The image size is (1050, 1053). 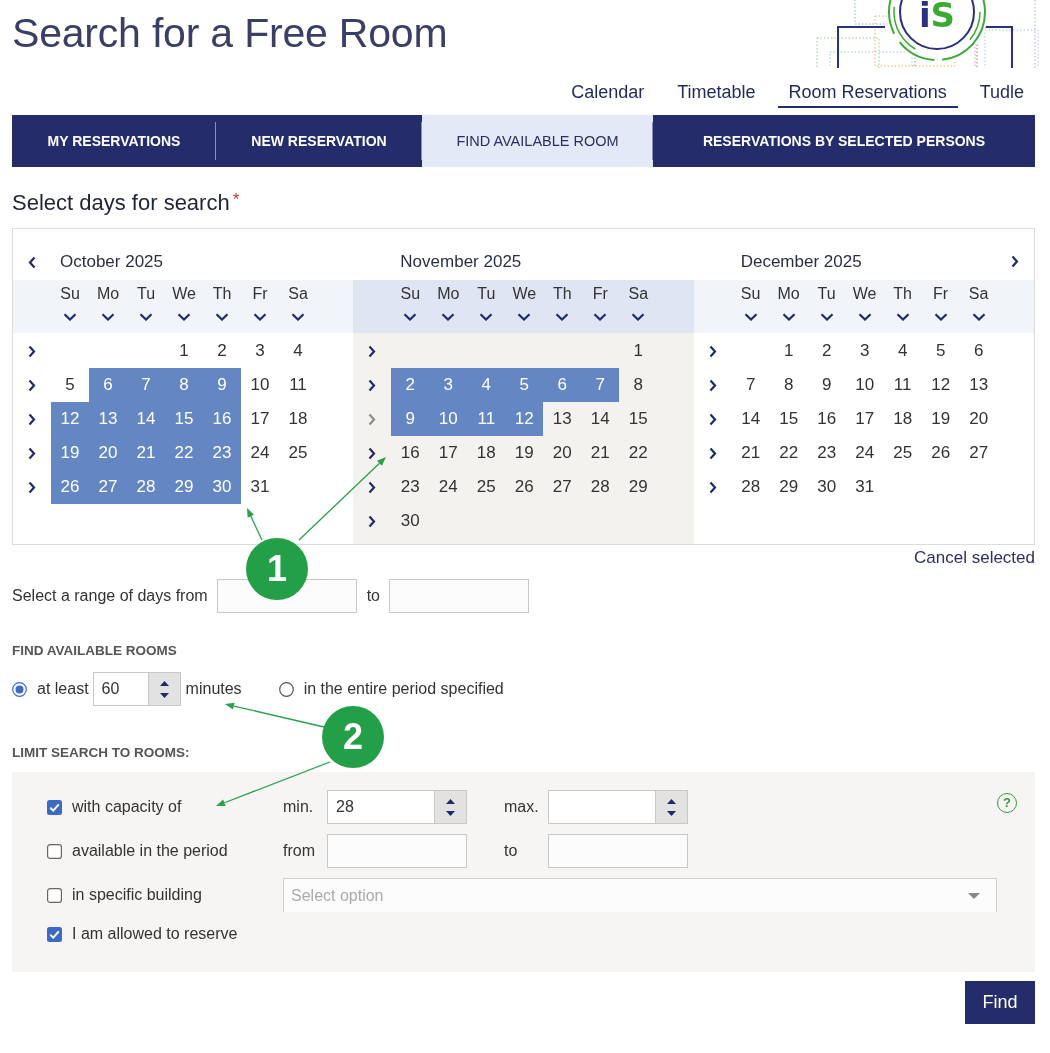 What do you see at coordinates (940, 453) in the screenshot?
I see `day-cell: 26` at bounding box center [940, 453].